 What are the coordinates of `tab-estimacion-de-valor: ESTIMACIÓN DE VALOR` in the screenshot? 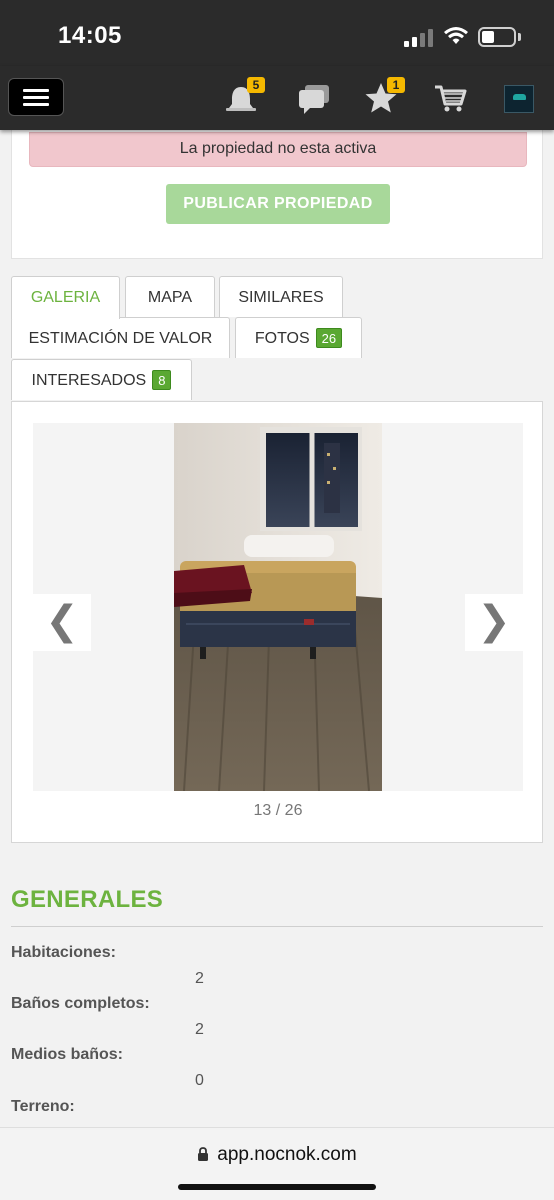 It's located at (120, 337).